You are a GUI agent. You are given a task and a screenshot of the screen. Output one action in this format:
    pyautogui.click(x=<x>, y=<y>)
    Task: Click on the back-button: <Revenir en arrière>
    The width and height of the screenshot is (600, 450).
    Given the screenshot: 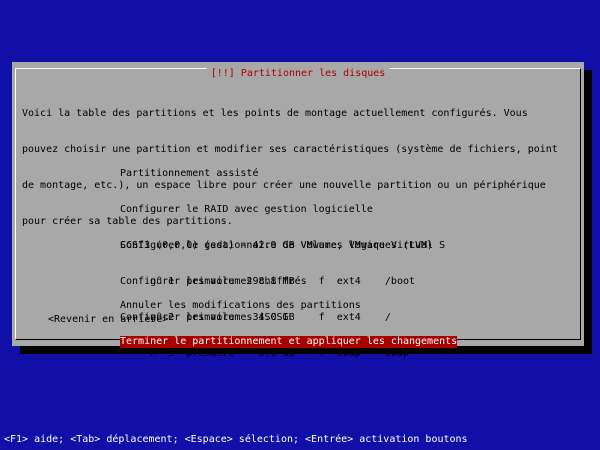 What is the action you would take?
    pyautogui.click(x=108, y=320)
    